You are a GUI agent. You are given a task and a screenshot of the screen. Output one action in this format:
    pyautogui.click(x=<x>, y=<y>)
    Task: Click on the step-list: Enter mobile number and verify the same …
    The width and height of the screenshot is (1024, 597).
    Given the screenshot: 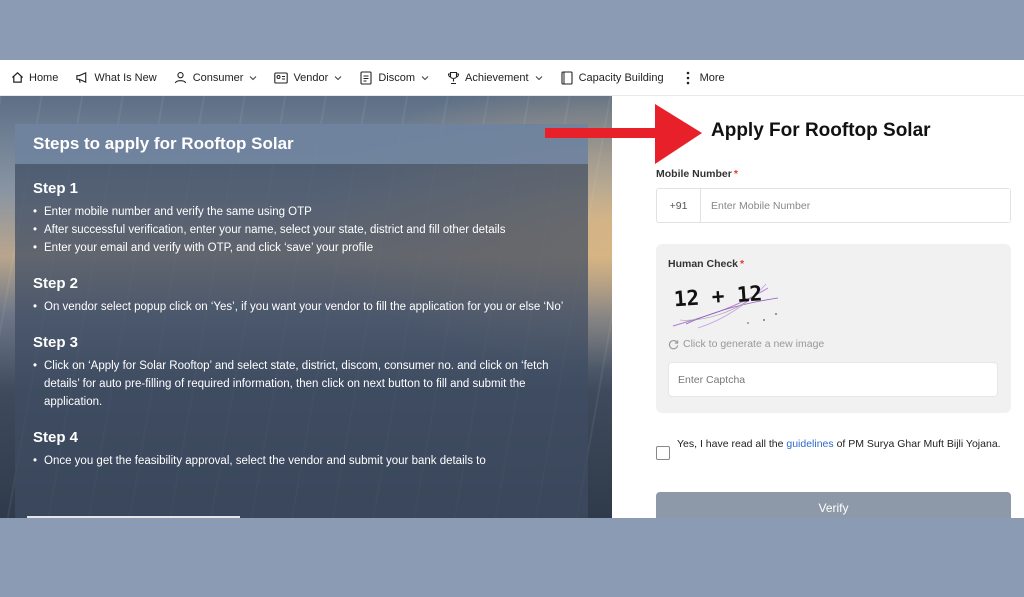 What is the action you would take?
    pyautogui.click(x=301, y=230)
    